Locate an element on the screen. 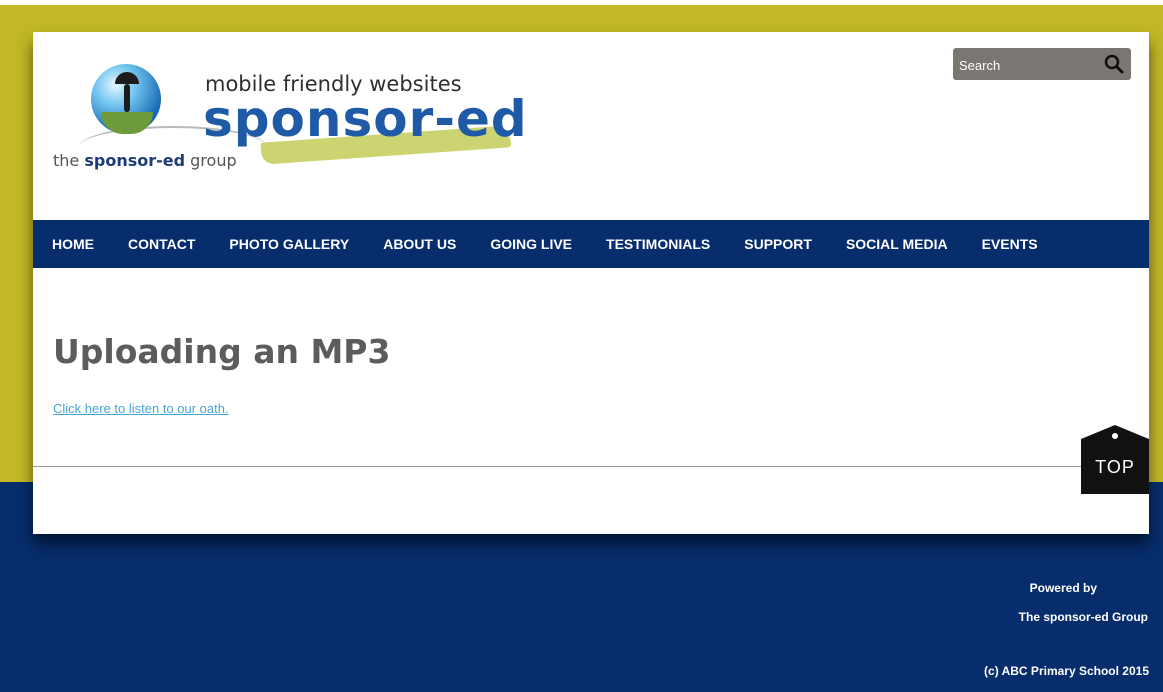 The image size is (1163, 692). nav-item-contact: CONTACT is located at coordinates (161, 244).